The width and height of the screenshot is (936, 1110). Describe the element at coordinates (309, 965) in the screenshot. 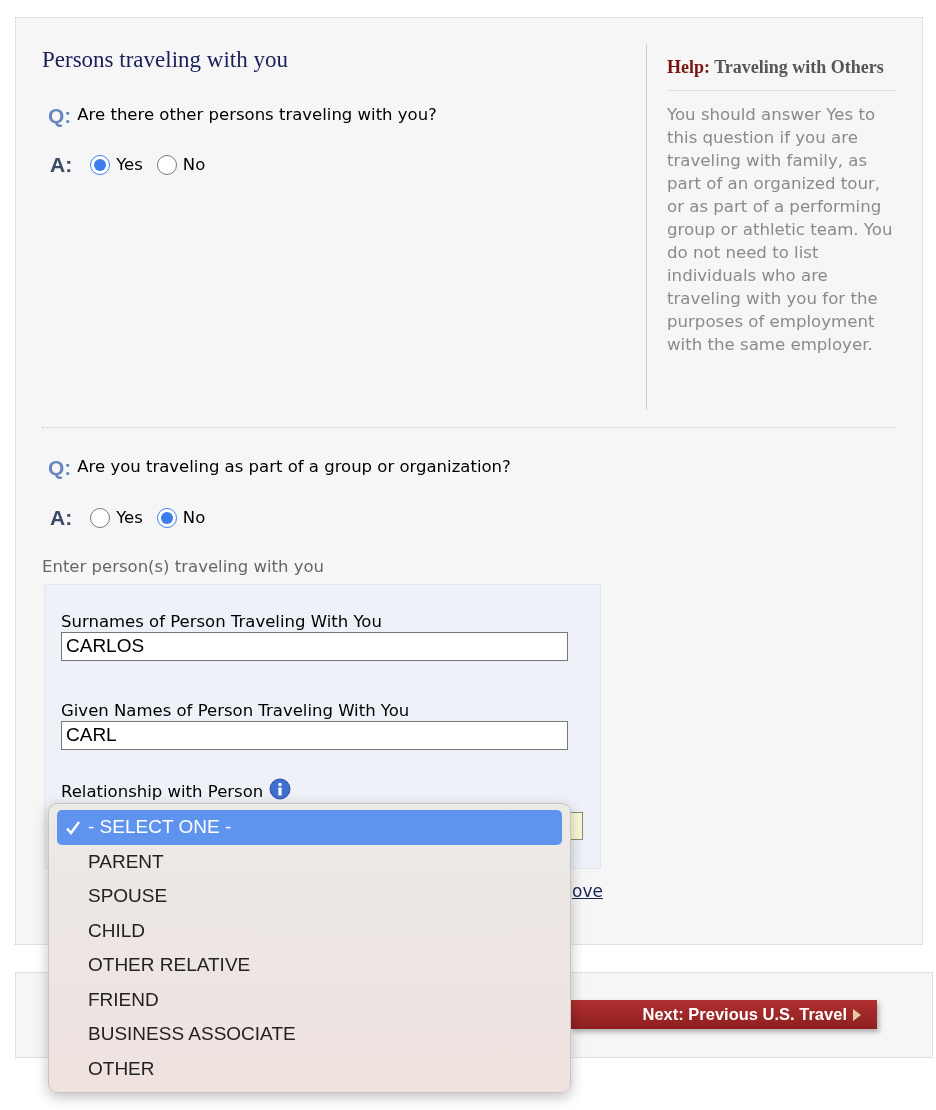

I see `menu-item: OTHER RELATIVE` at that location.